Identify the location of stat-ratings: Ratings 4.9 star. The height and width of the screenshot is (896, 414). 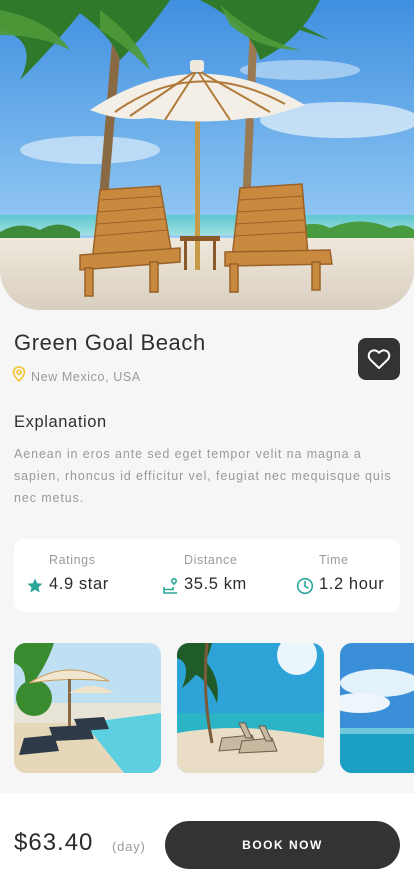
(79, 576).